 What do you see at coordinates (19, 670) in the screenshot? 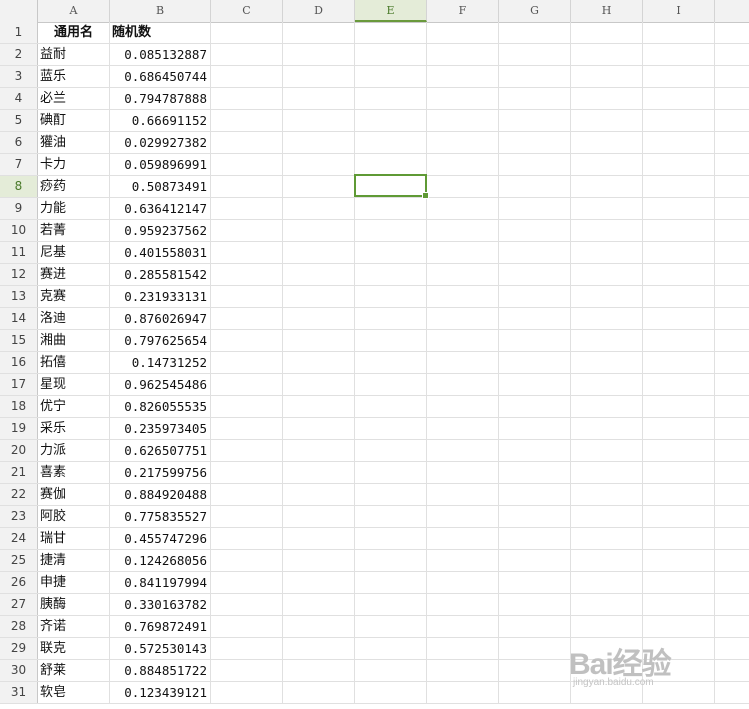
I see `row-number: 30` at bounding box center [19, 670].